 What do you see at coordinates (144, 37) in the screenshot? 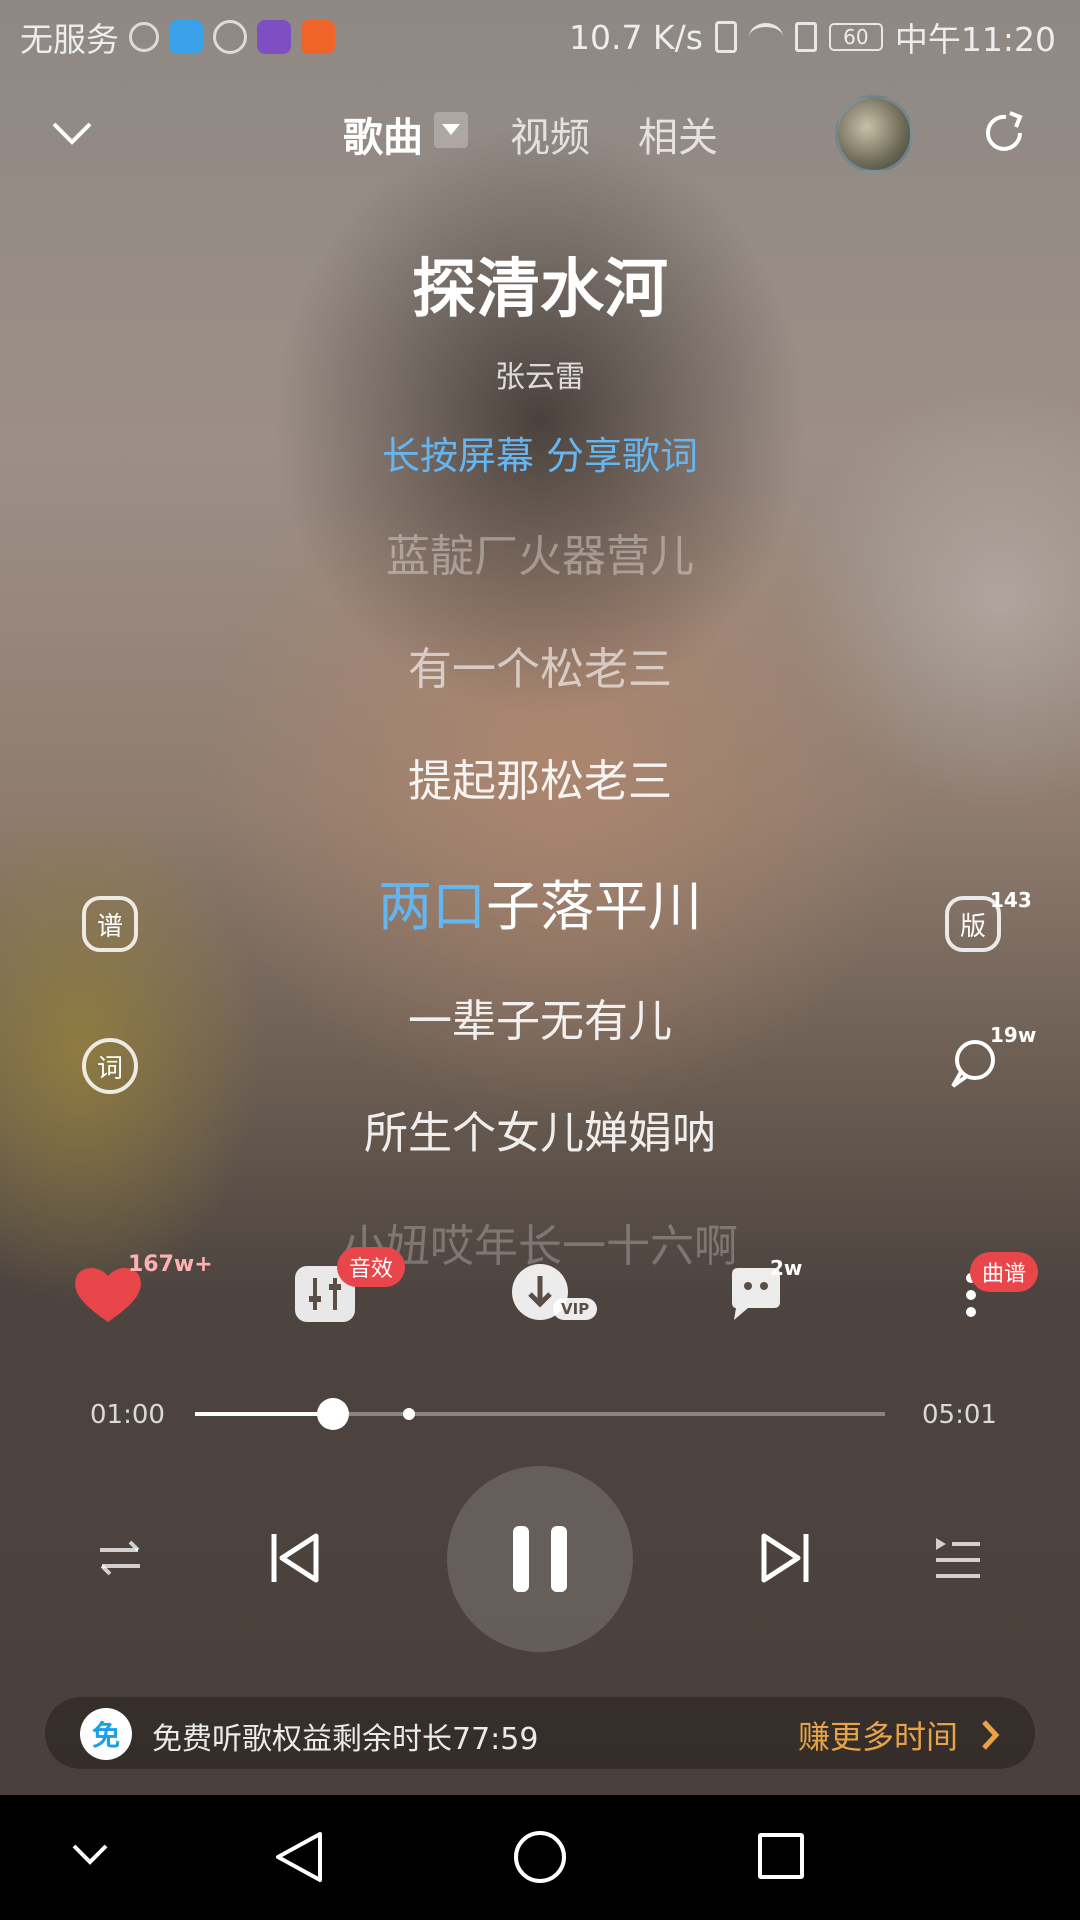
I see `k-app-icon` at bounding box center [144, 37].